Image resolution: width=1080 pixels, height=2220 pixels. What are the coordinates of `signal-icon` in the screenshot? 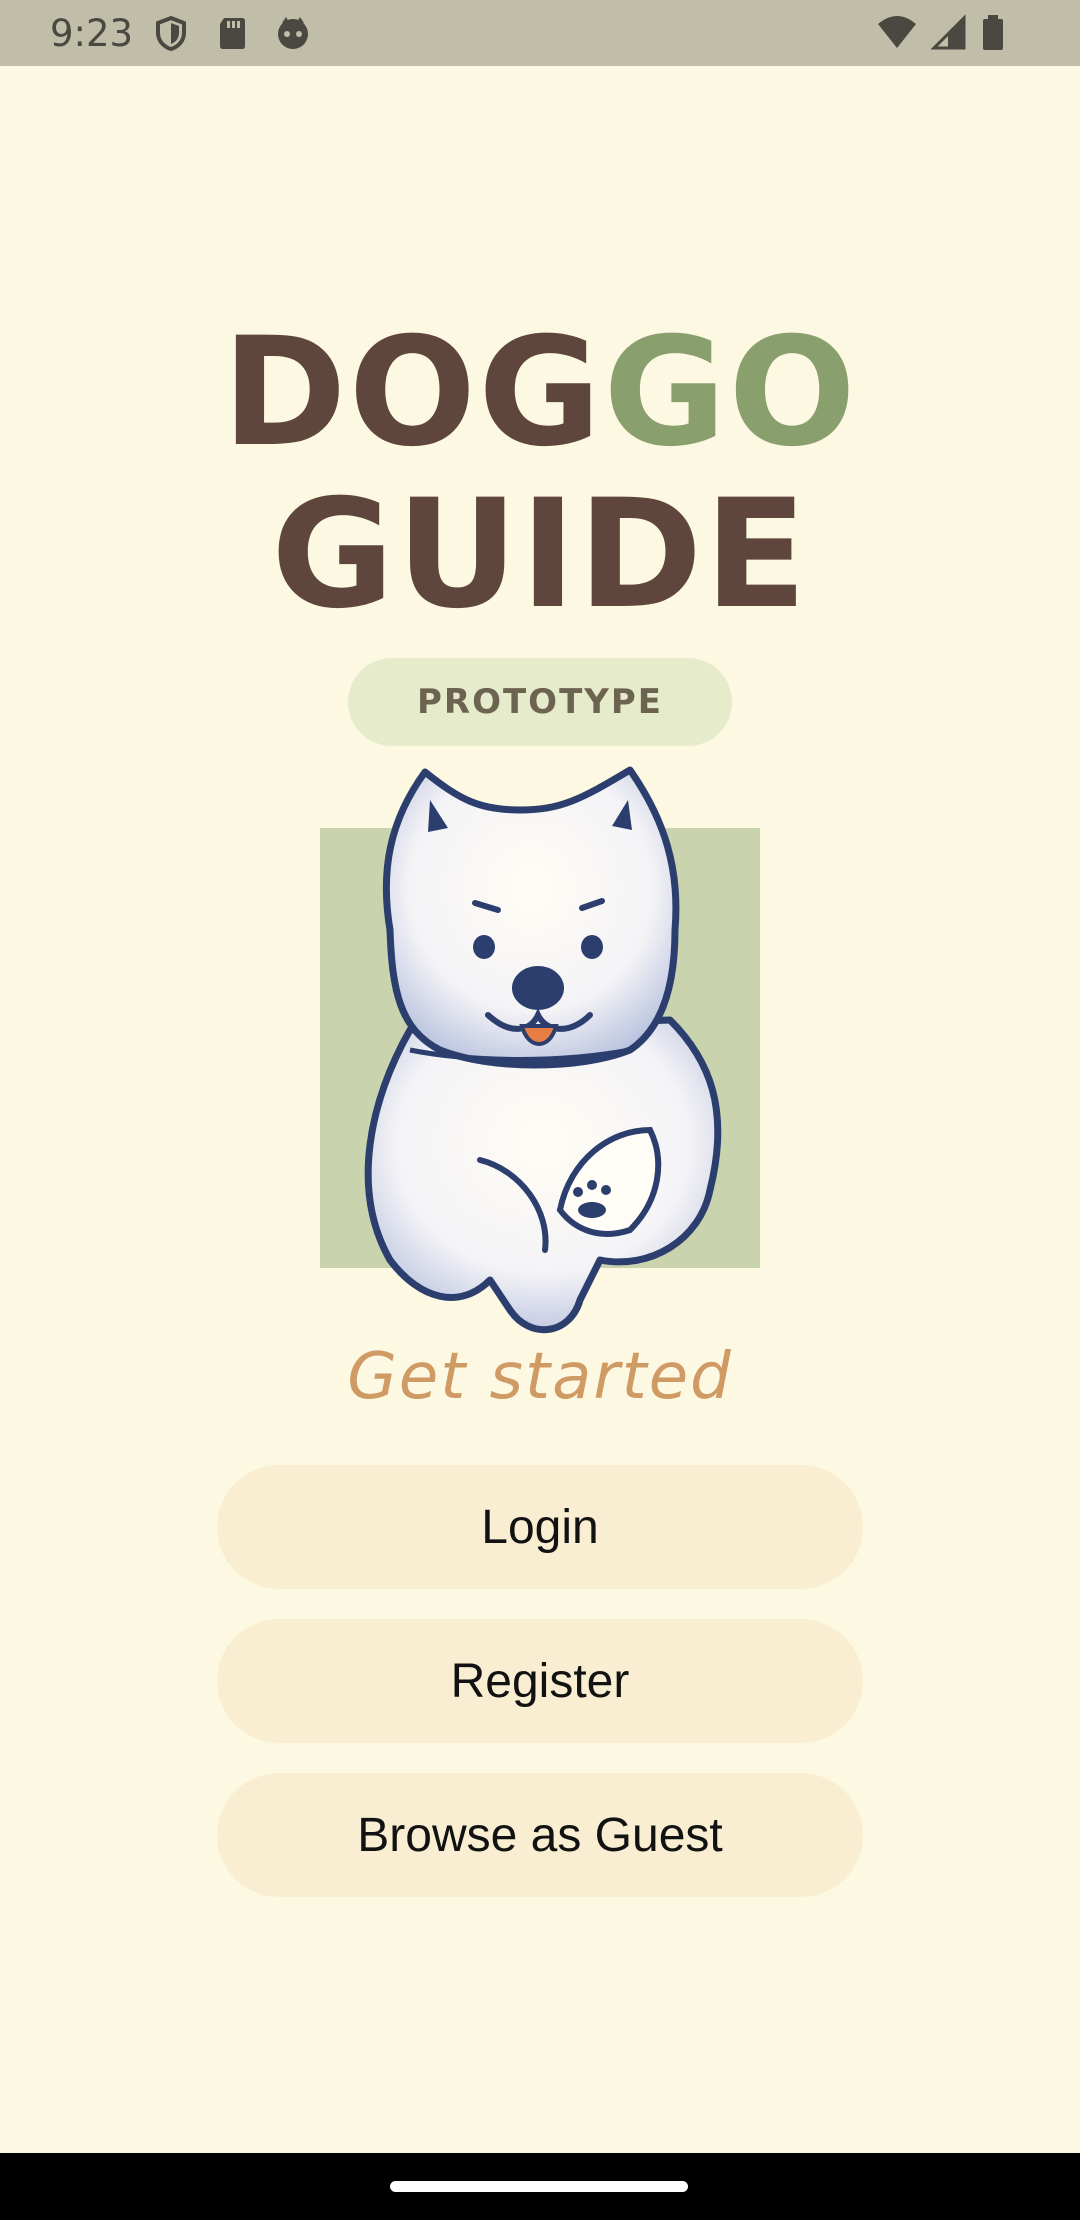 It's located at (948, 32).